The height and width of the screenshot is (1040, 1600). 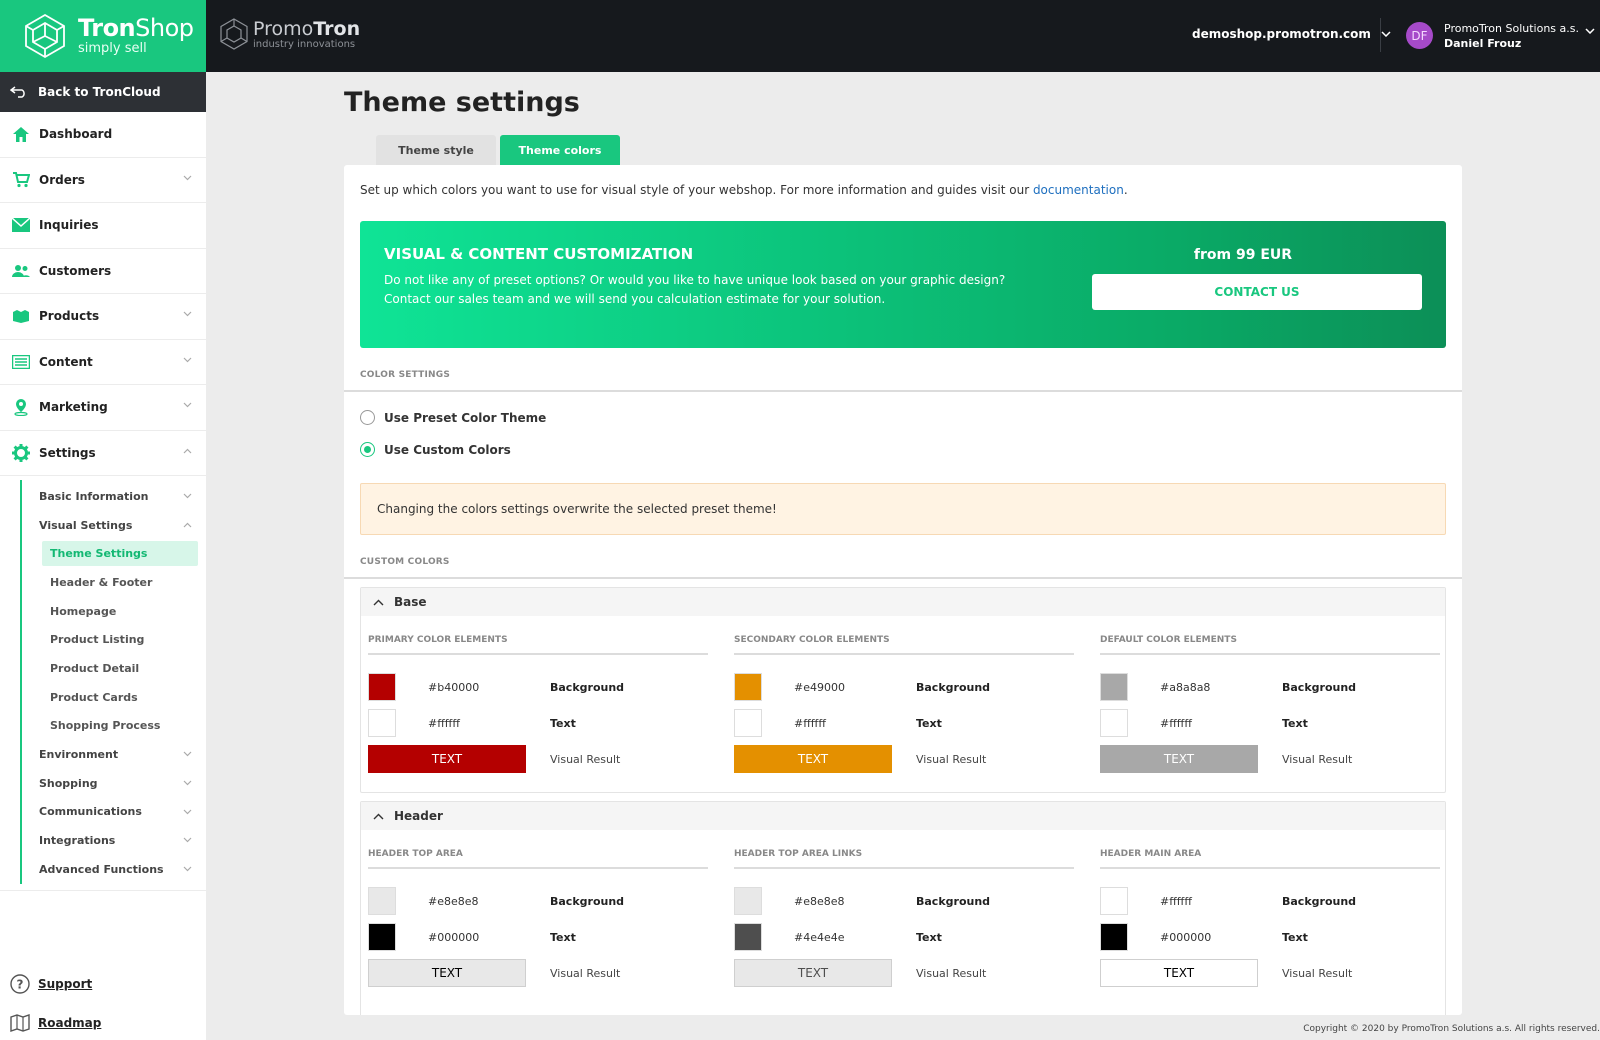 What do you see at coordinates (103, 812) in the screenshot?
I see `sidebar-item-communications: Communications` at bounding box center [103, 812].